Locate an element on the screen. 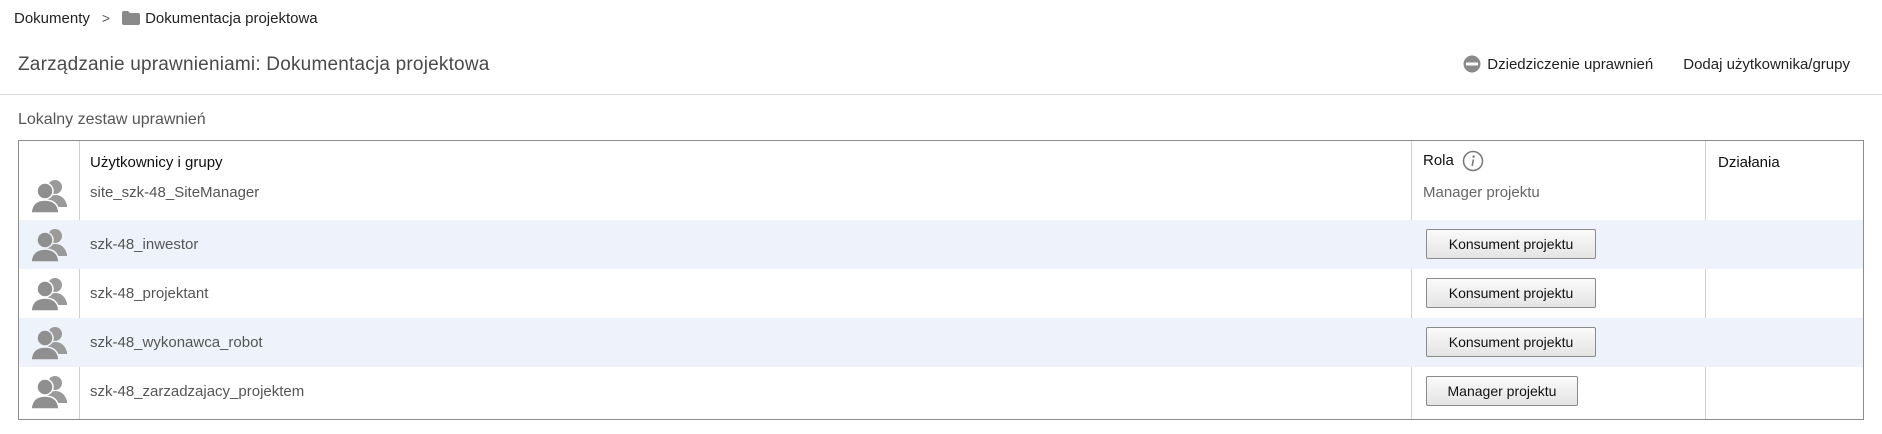 Image resolution: width=1882 pixels, height=434 pixels. add-user-group-label: Dodaj użytkownika/grupy is located at coordinates (1766, 64).